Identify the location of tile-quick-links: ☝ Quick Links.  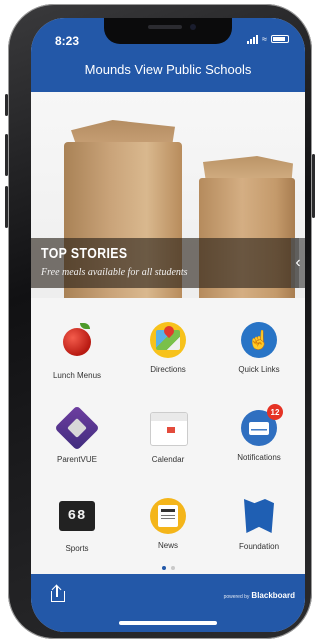
(259, 348).